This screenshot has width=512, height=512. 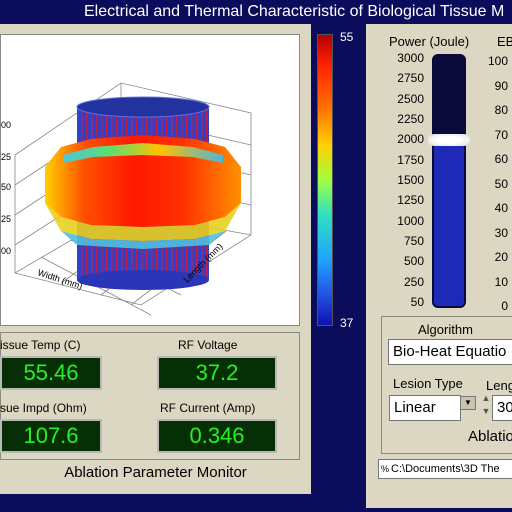 What do you see at coordinates (410, 58) in the screenshot?
I see `power-tick-label: 3000` at bounding box center [410, 58].